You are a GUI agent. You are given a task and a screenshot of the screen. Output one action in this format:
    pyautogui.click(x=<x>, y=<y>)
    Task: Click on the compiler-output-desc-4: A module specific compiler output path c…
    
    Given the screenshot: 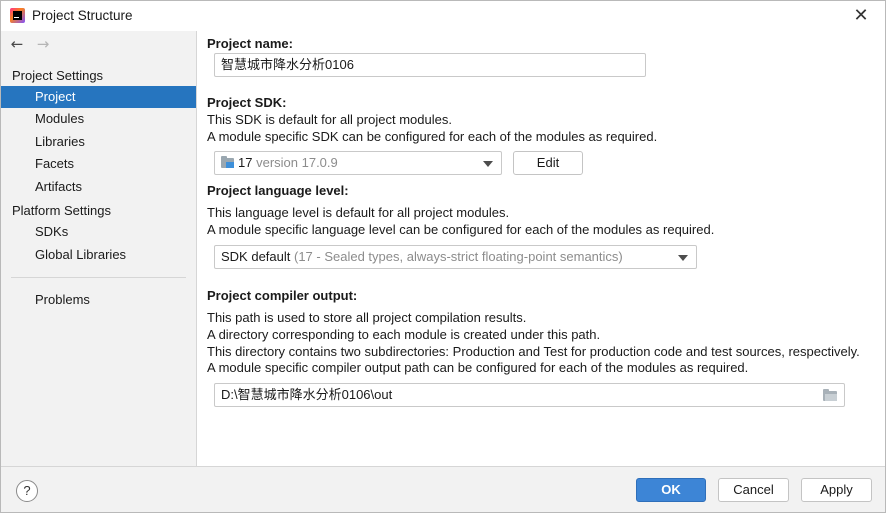 What is the action you would take?
    pyautogui.click(x=478, y=367)
    